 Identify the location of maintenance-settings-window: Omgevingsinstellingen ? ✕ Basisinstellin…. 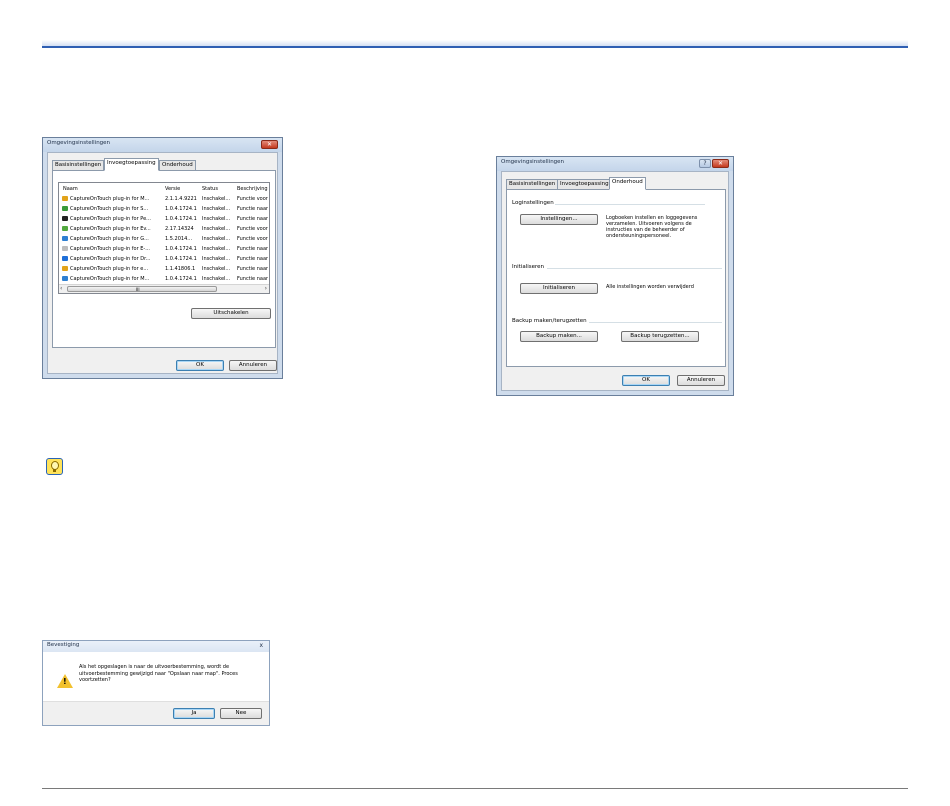
(615, 276).